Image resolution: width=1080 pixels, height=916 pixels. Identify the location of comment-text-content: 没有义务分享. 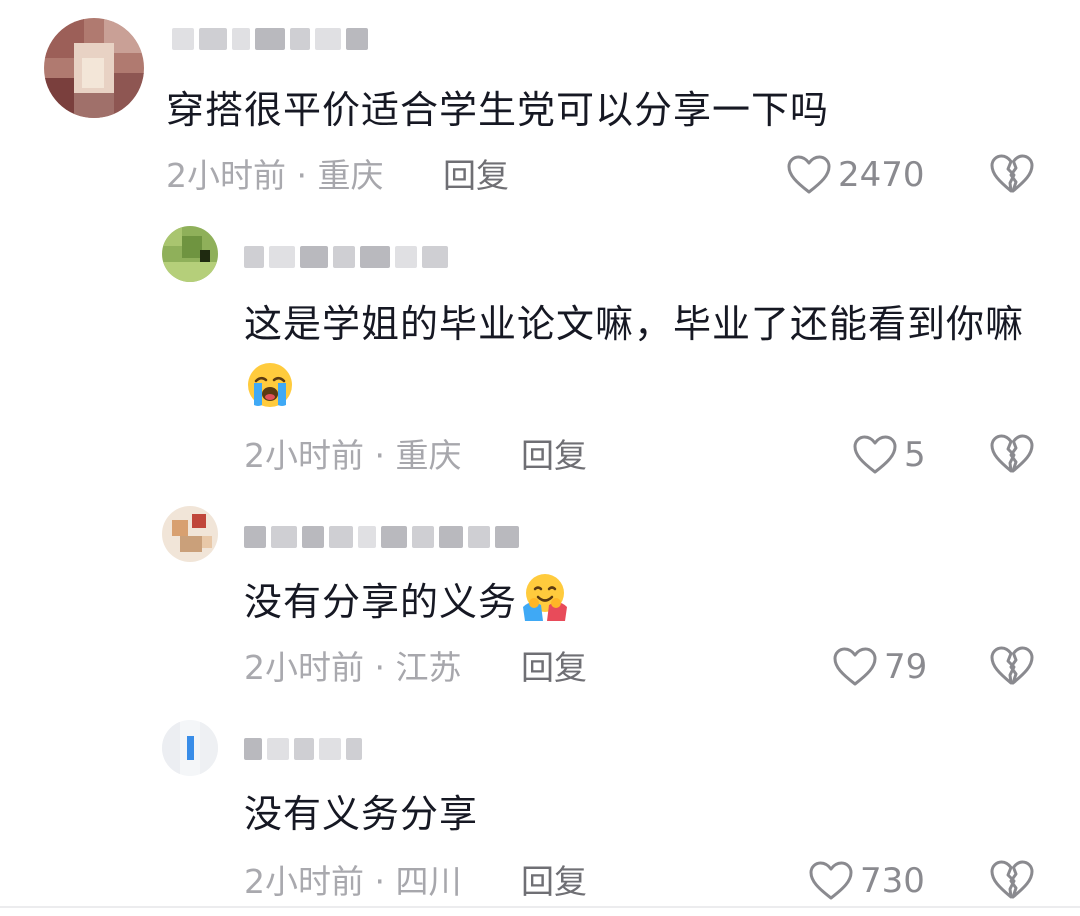
(361, 814).